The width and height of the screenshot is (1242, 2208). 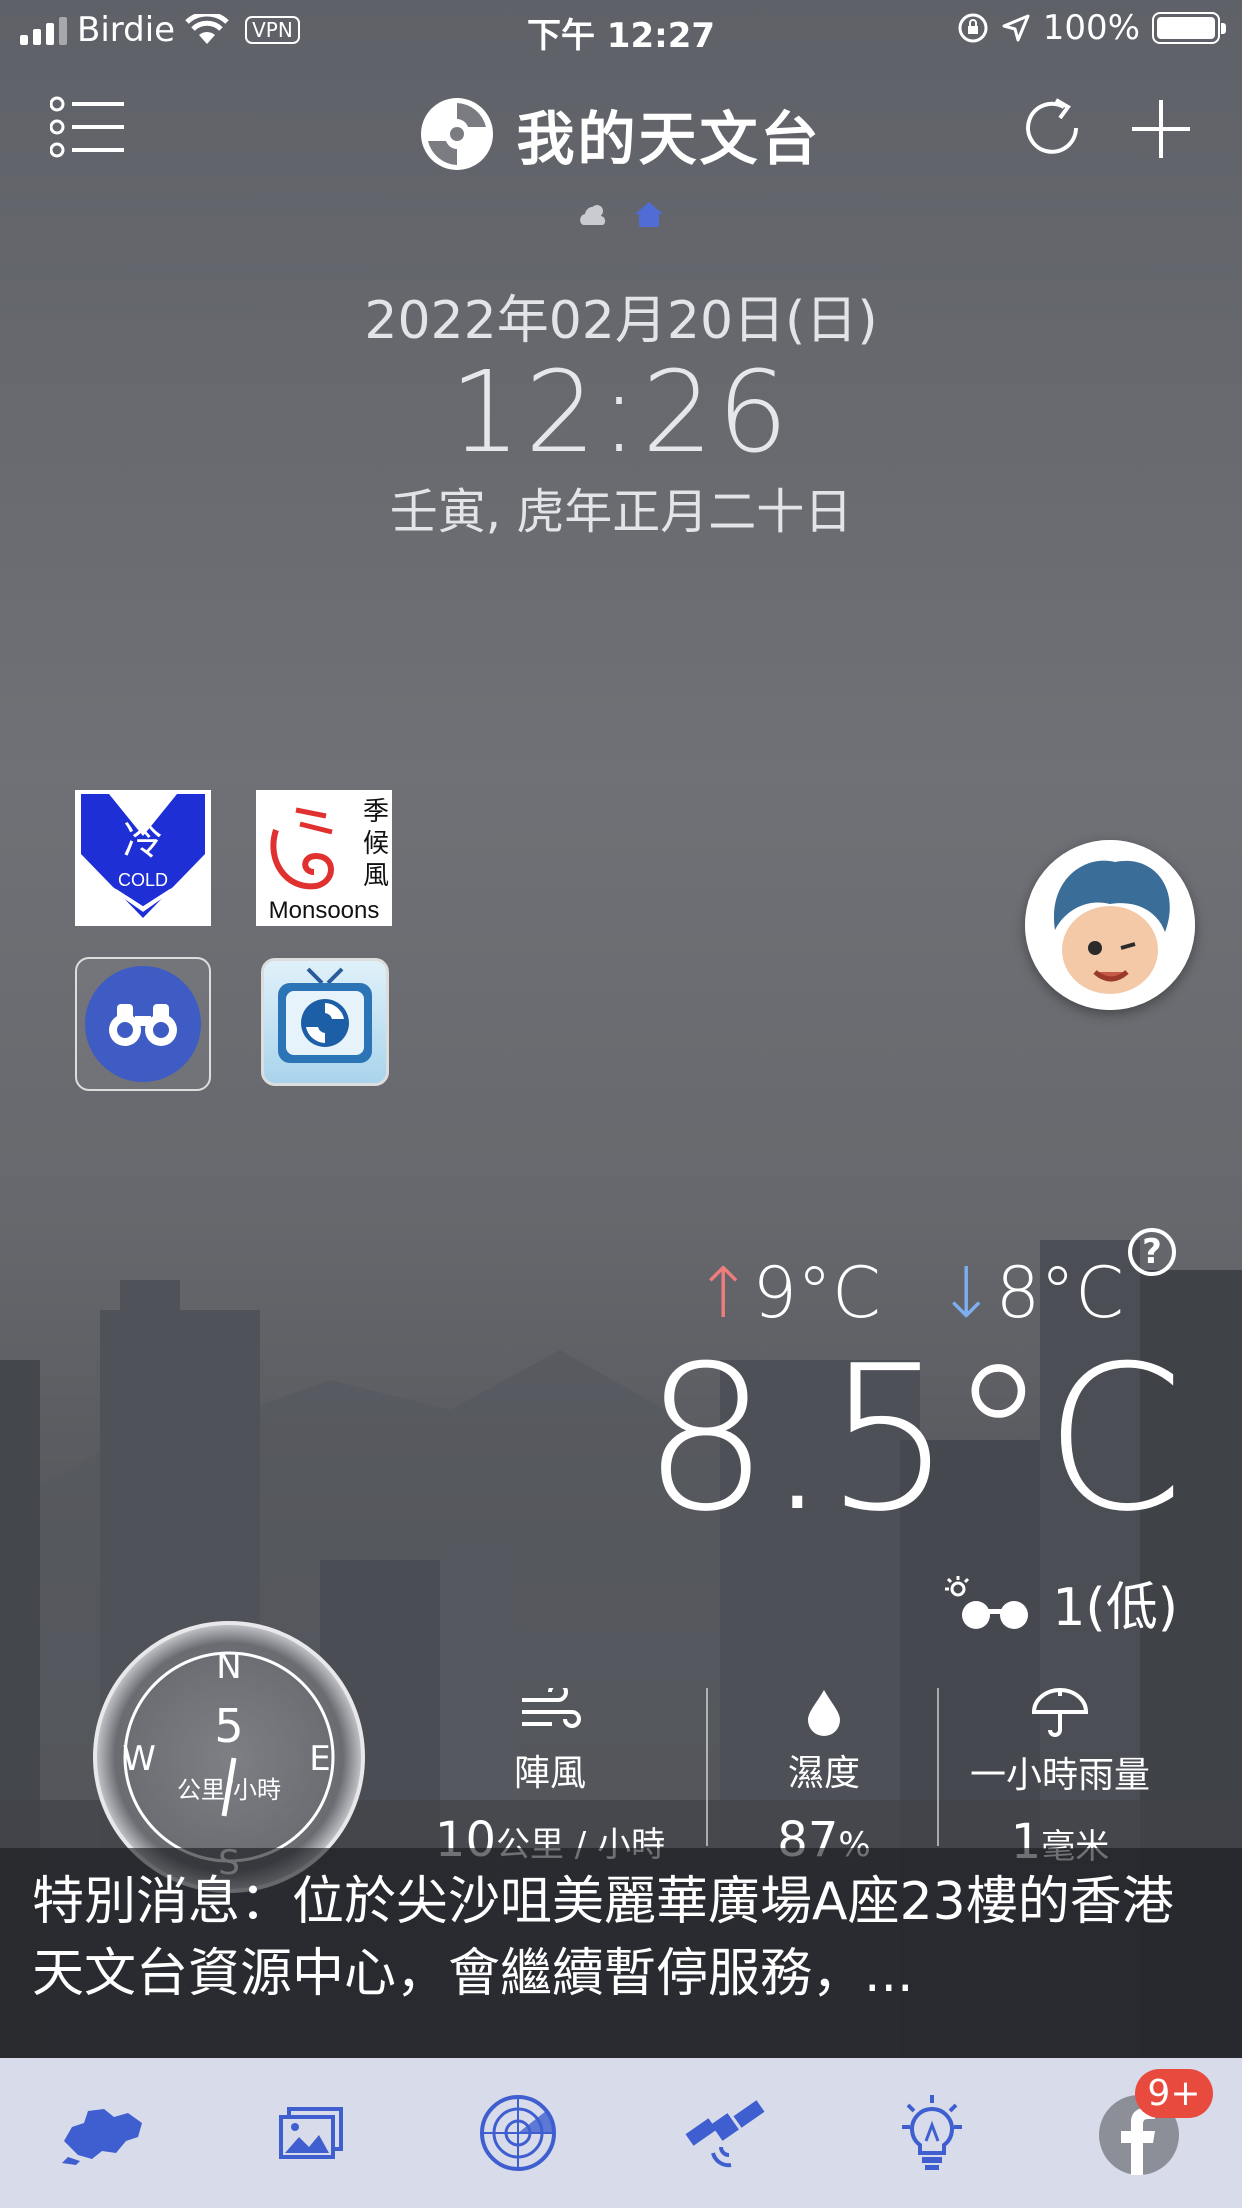 I want to click on svg-text: 季, so click(x=376, y=812).